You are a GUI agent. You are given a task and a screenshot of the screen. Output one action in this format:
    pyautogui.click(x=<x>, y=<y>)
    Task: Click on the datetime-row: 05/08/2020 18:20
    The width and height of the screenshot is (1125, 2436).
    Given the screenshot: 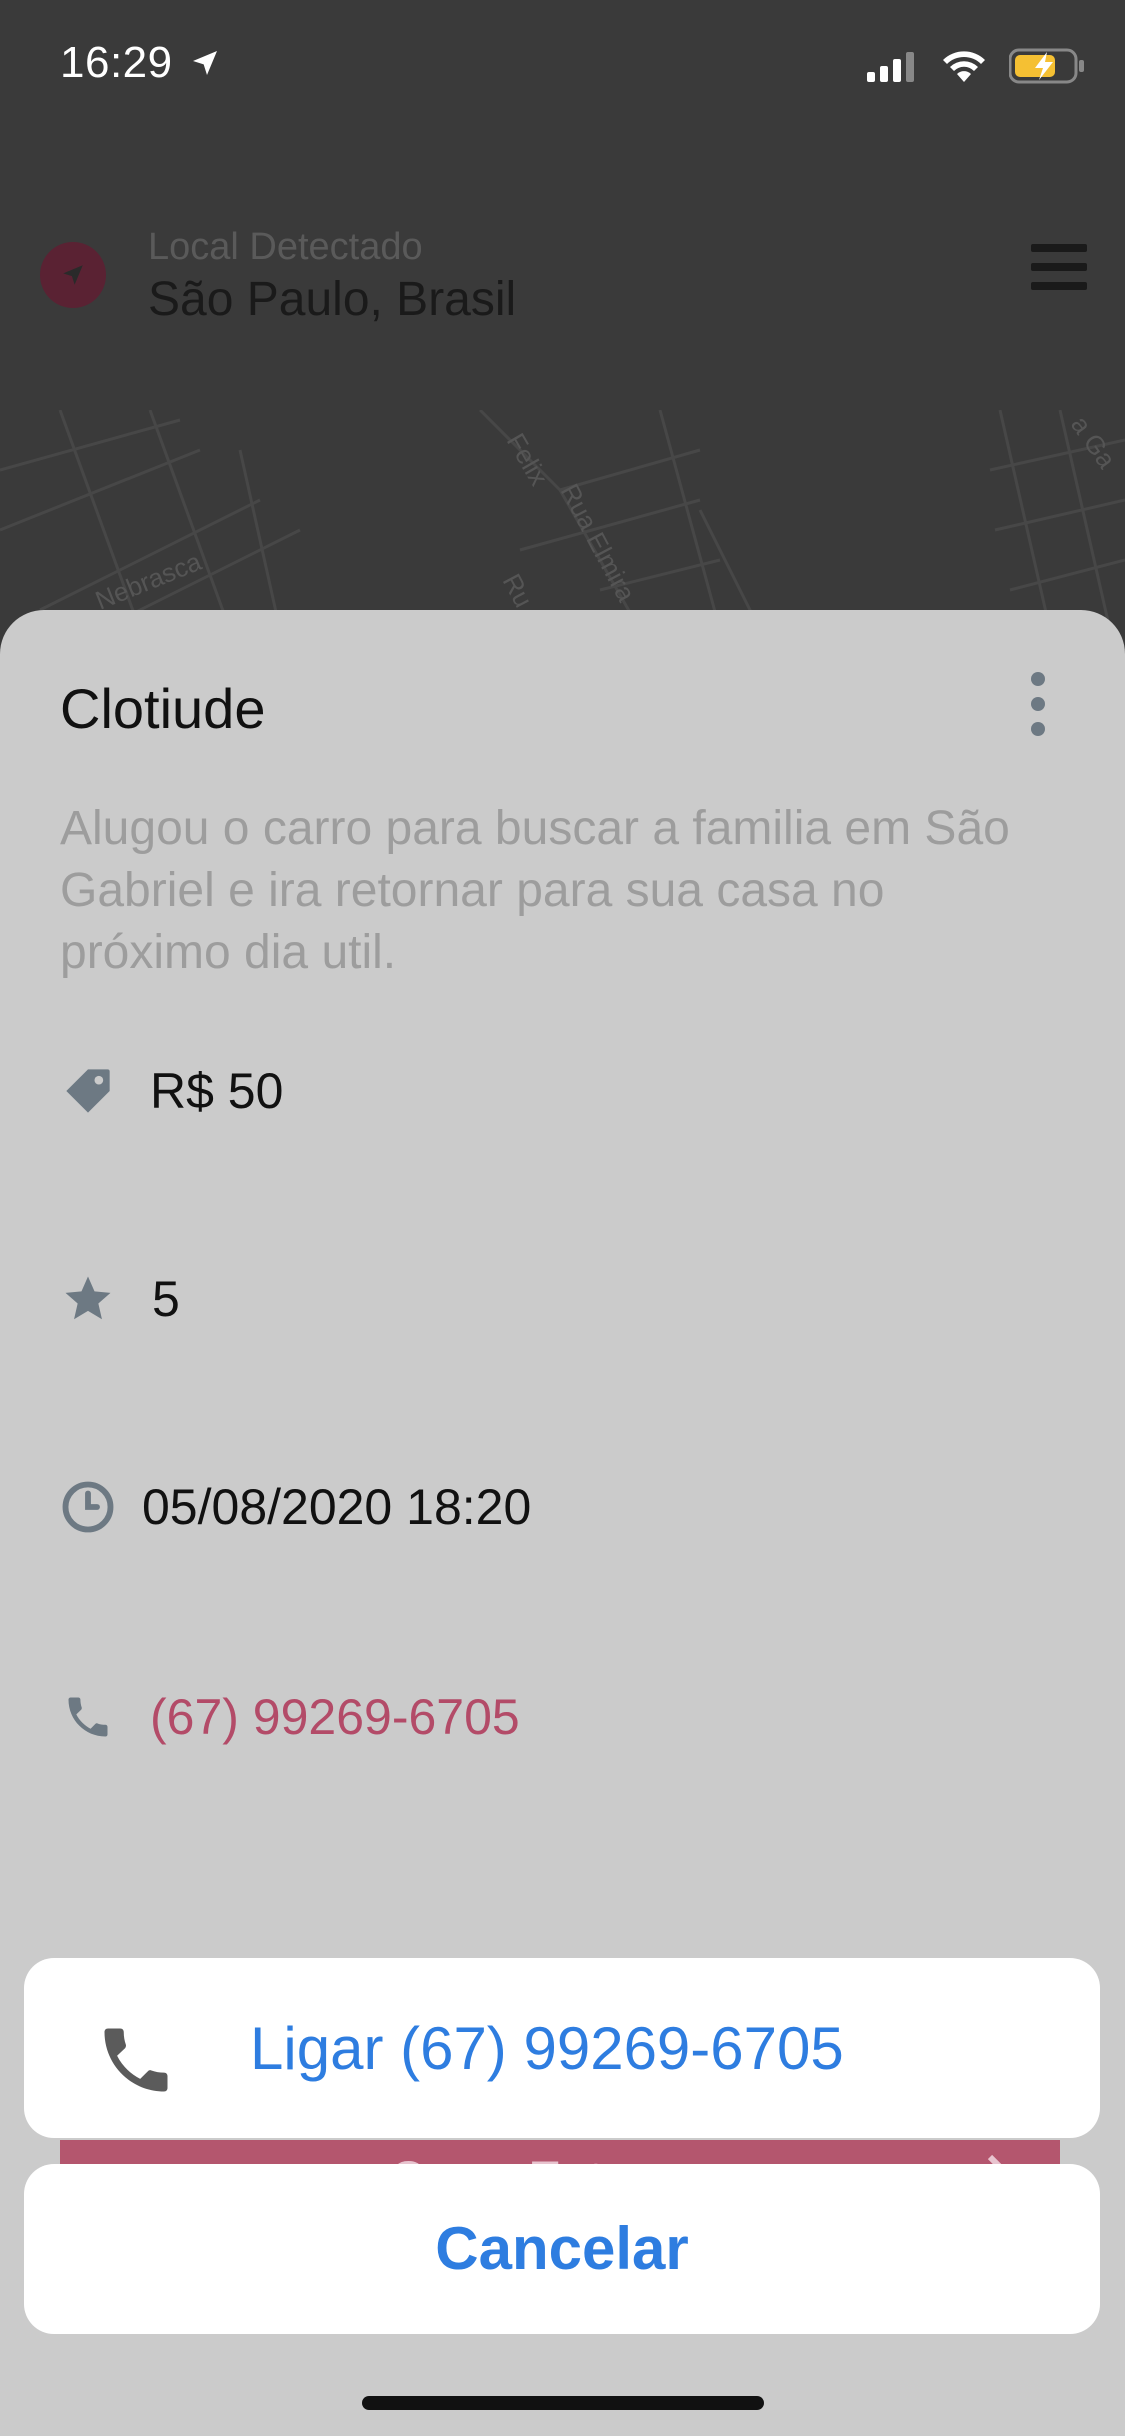 What is the action you would take?
    pyautogui.click(x=295, y=1507)
    